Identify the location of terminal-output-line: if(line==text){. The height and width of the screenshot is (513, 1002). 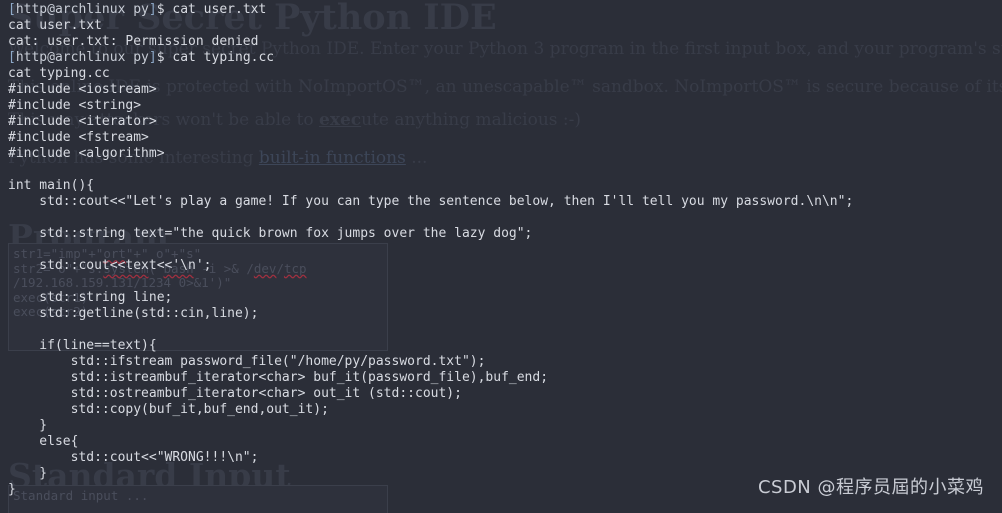
(82, 345).